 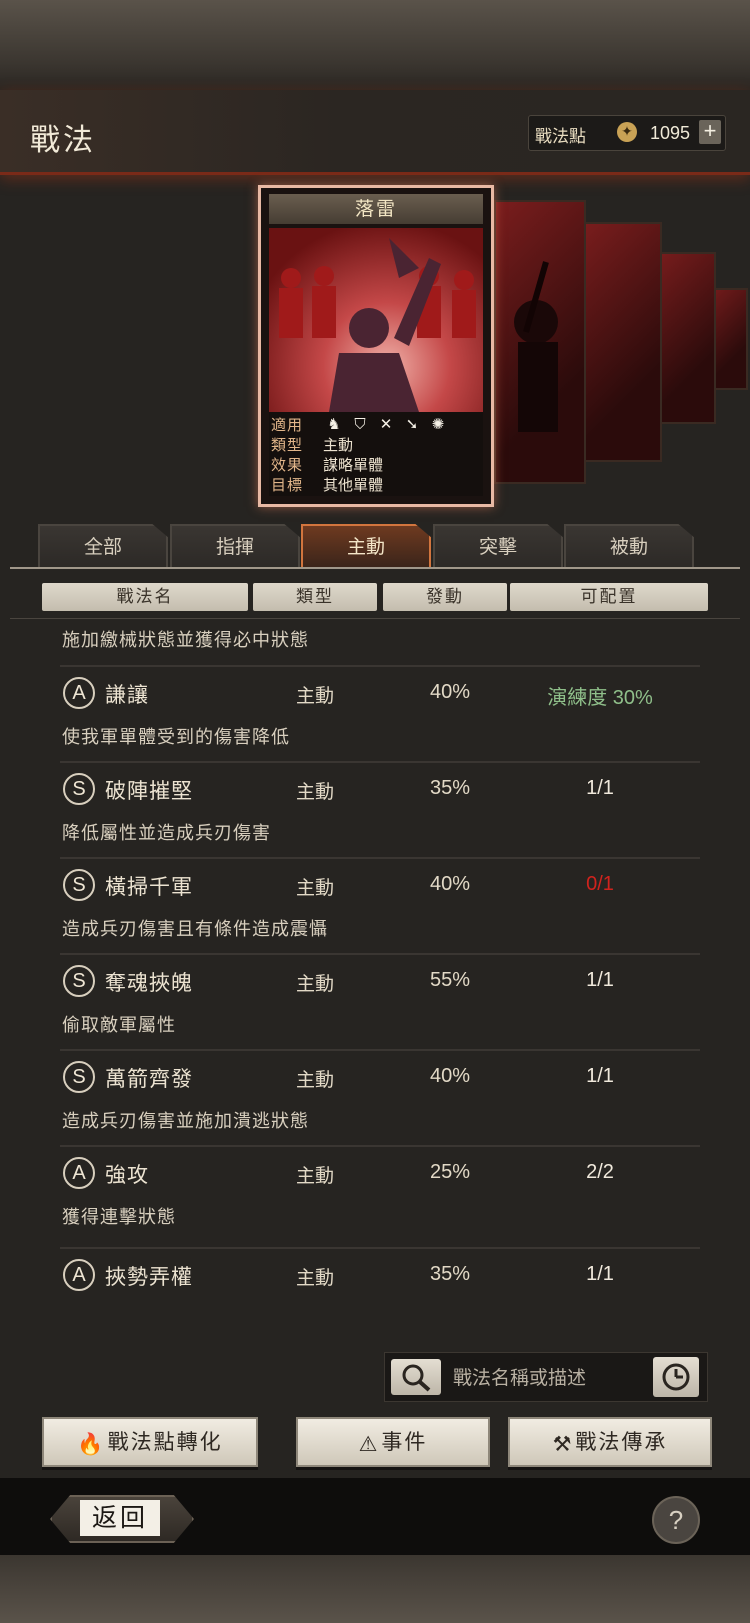 I want to click on grade-badge: A, so click(x=79, y=1275).